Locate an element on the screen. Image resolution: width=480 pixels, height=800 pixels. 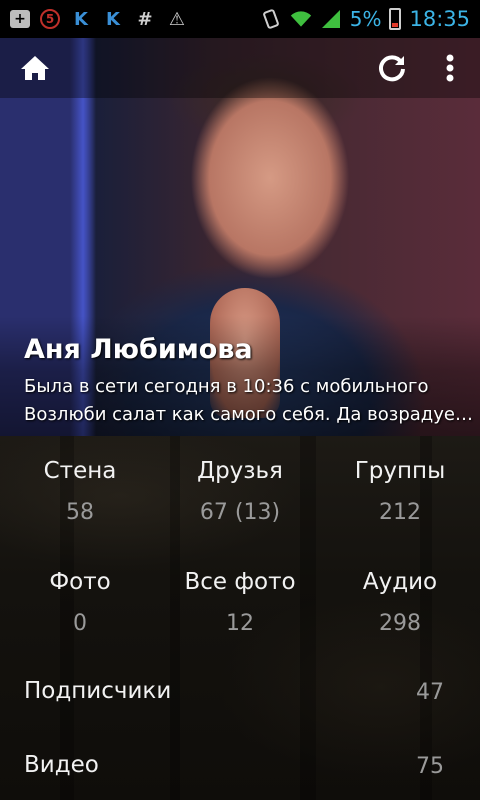
counter-label: Все фото is located at coordinates (240, 582).